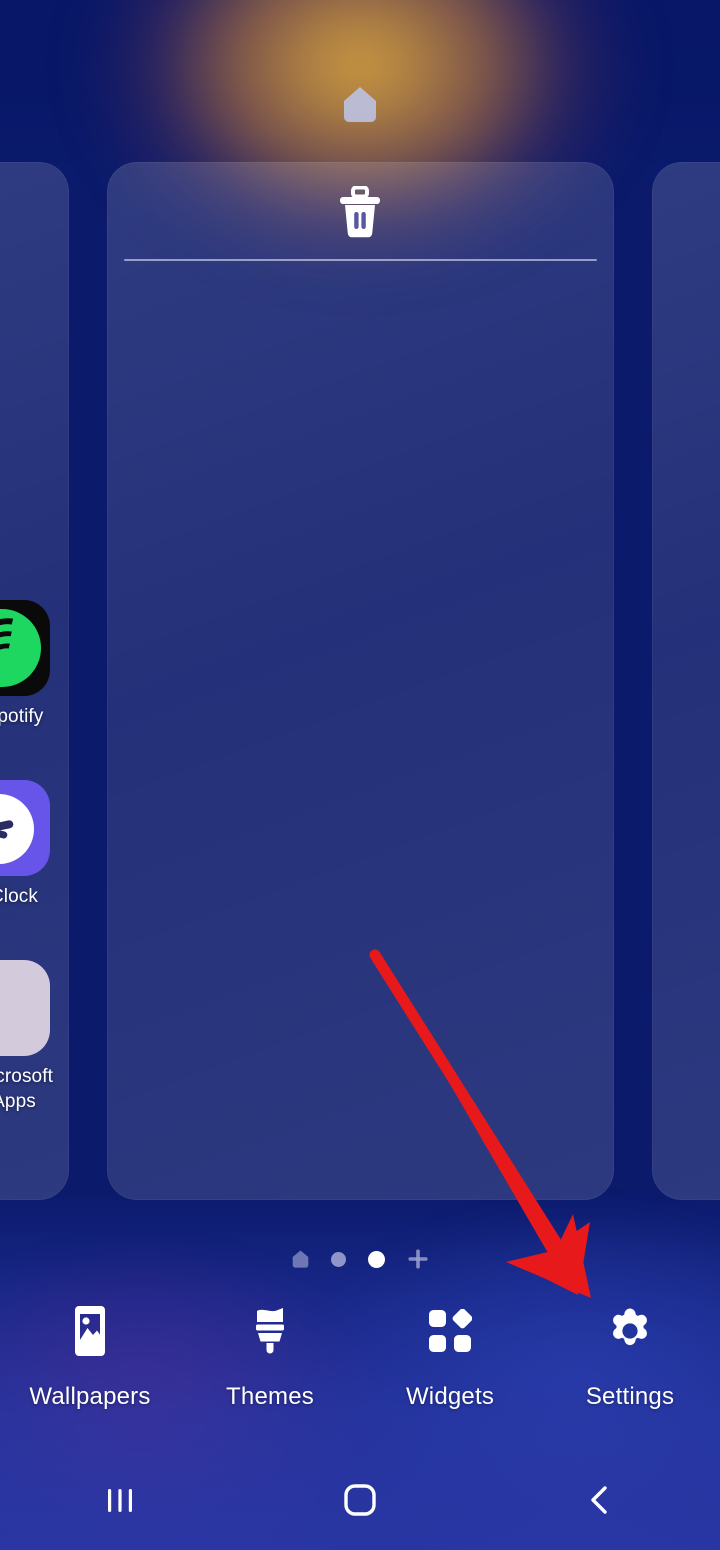 The width and height of the screenshot is (720, 1550). I want to click on page-indicator-row, so click(360, 1259).